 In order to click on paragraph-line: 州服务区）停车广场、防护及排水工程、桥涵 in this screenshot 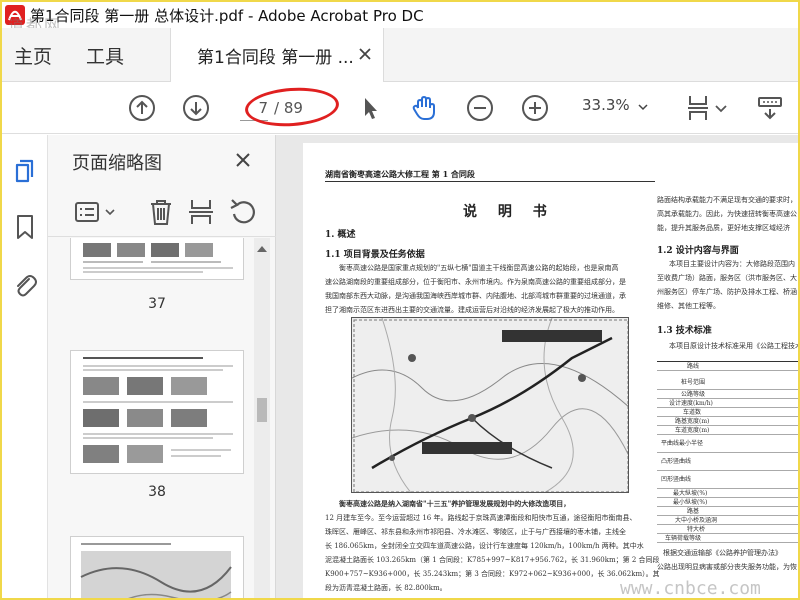, I will do `click(727, 292)`.